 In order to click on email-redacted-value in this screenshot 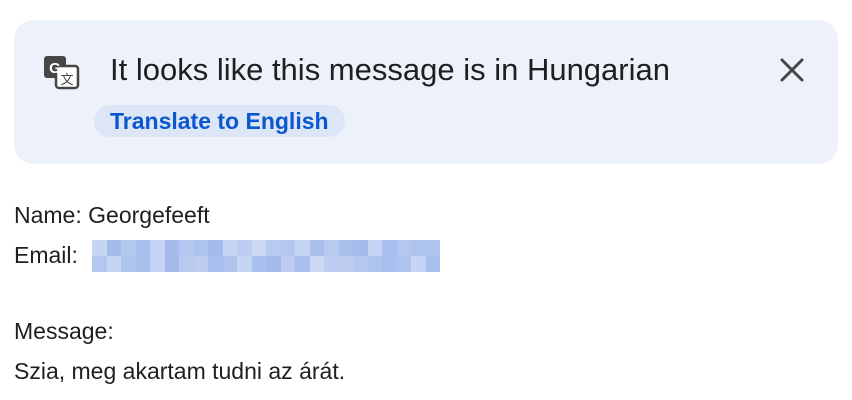, I will do `click(266, 256)`.